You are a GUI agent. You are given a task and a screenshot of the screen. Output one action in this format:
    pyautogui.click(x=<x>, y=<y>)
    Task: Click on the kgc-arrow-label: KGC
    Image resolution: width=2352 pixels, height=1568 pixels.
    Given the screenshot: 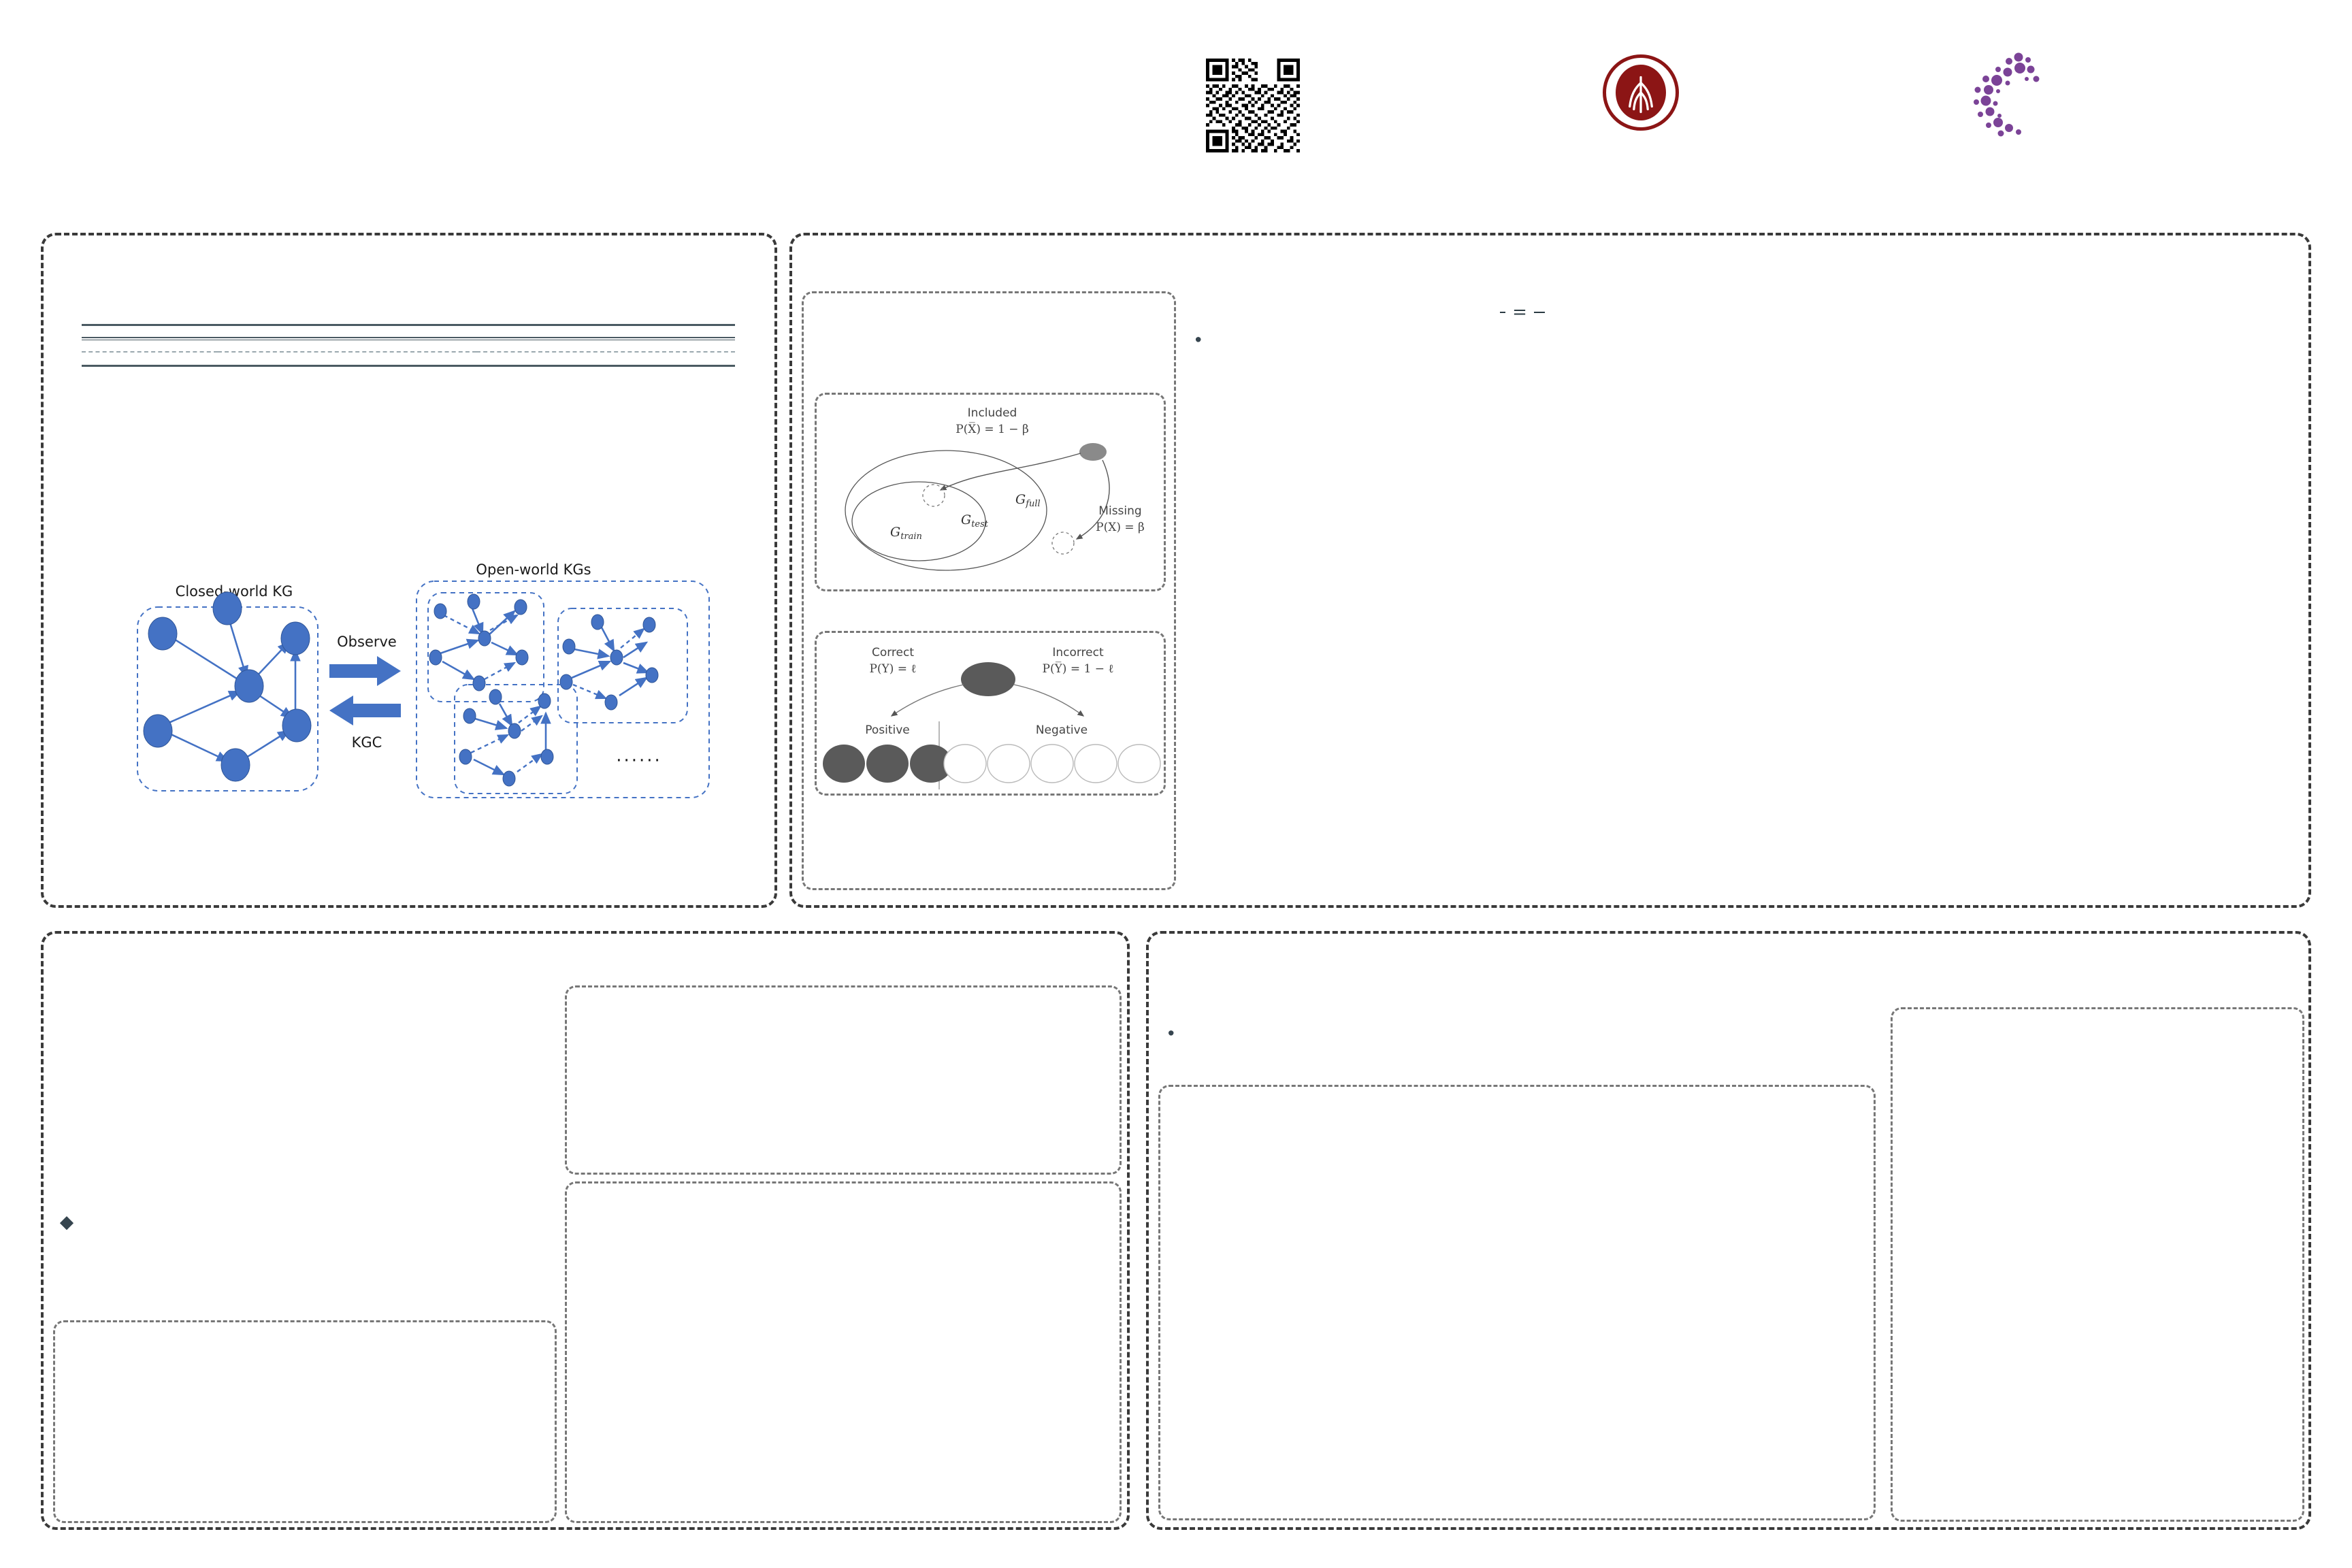 What is the action you would take?
    pyautogui.click(x=367, y=742)
    